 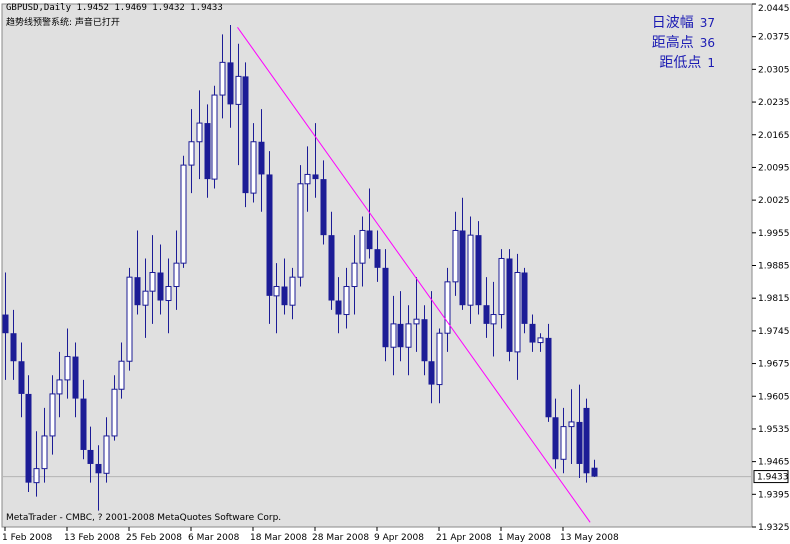 I want to click on y-tick-label: 1.9605, so click(x=774, y=397).